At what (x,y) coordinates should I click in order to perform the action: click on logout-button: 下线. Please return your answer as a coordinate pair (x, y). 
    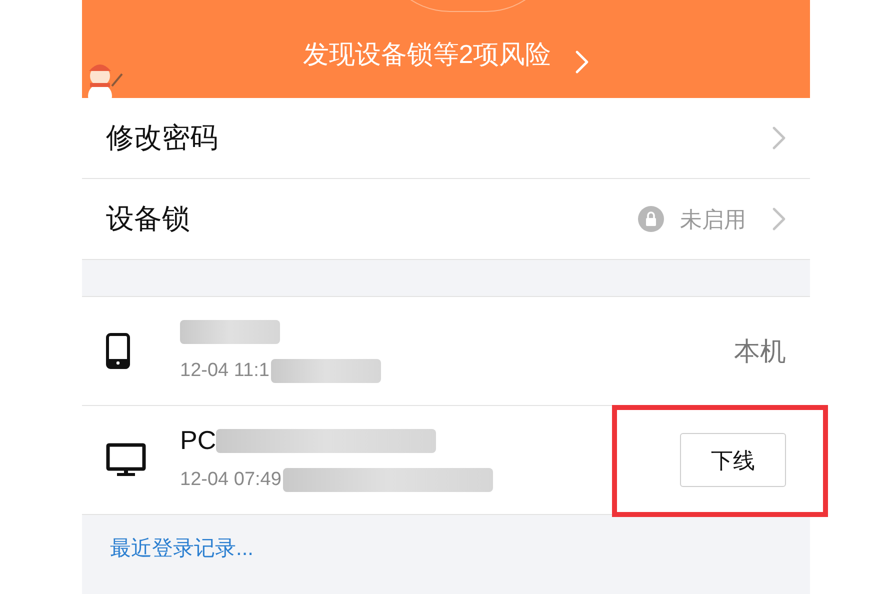
    Looking at the image, I should click on (733, 460).